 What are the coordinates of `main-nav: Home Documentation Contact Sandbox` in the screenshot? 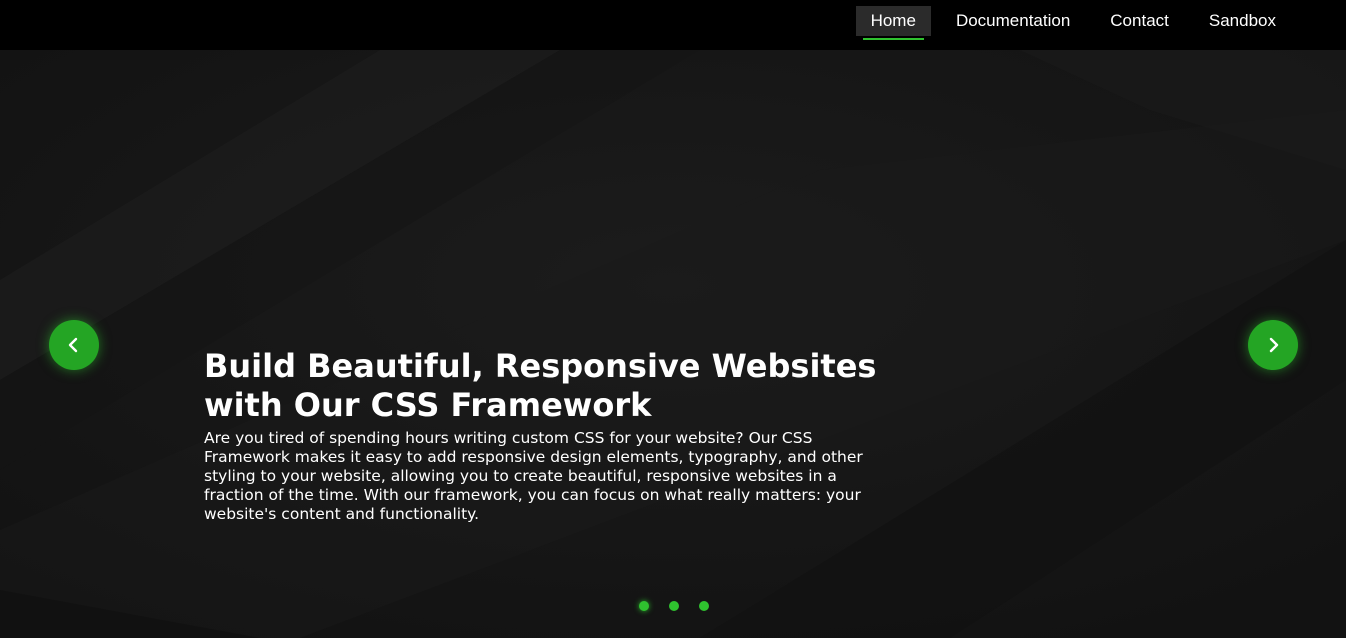 It's located at (1075, 23).